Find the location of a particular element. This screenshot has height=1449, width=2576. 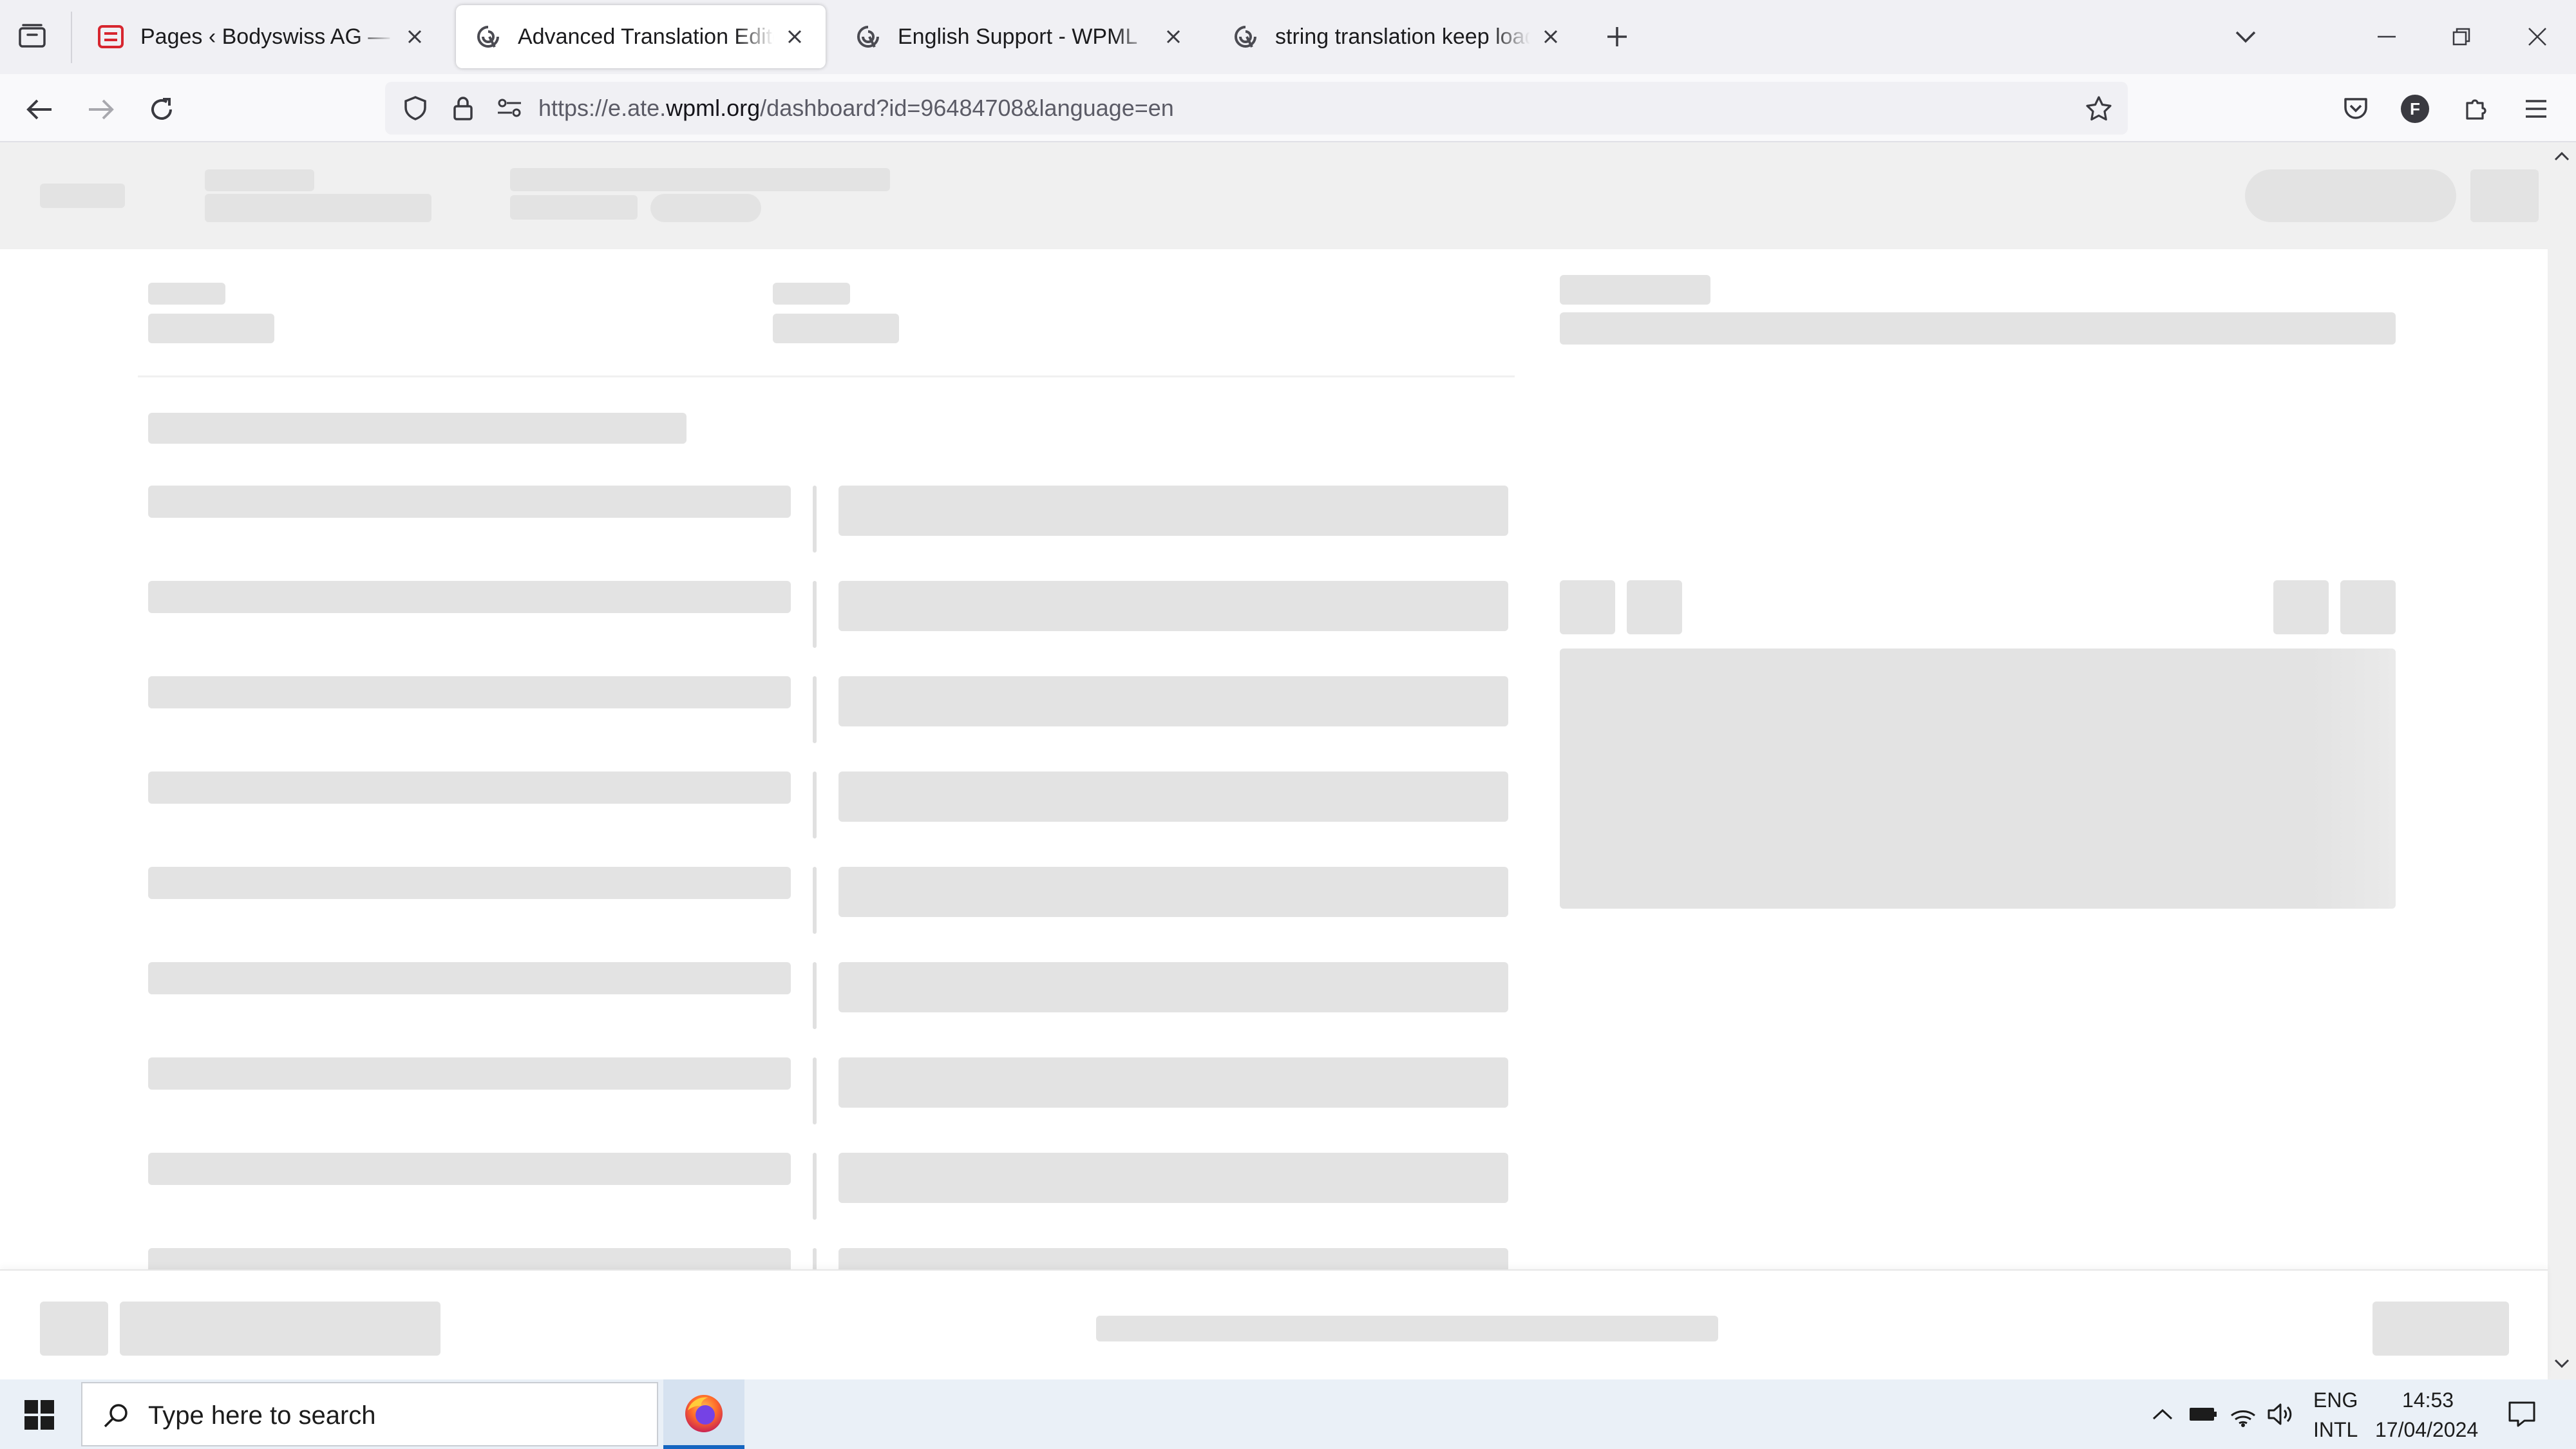

editor-header-skeleton is located at coordinates (1274, 195).